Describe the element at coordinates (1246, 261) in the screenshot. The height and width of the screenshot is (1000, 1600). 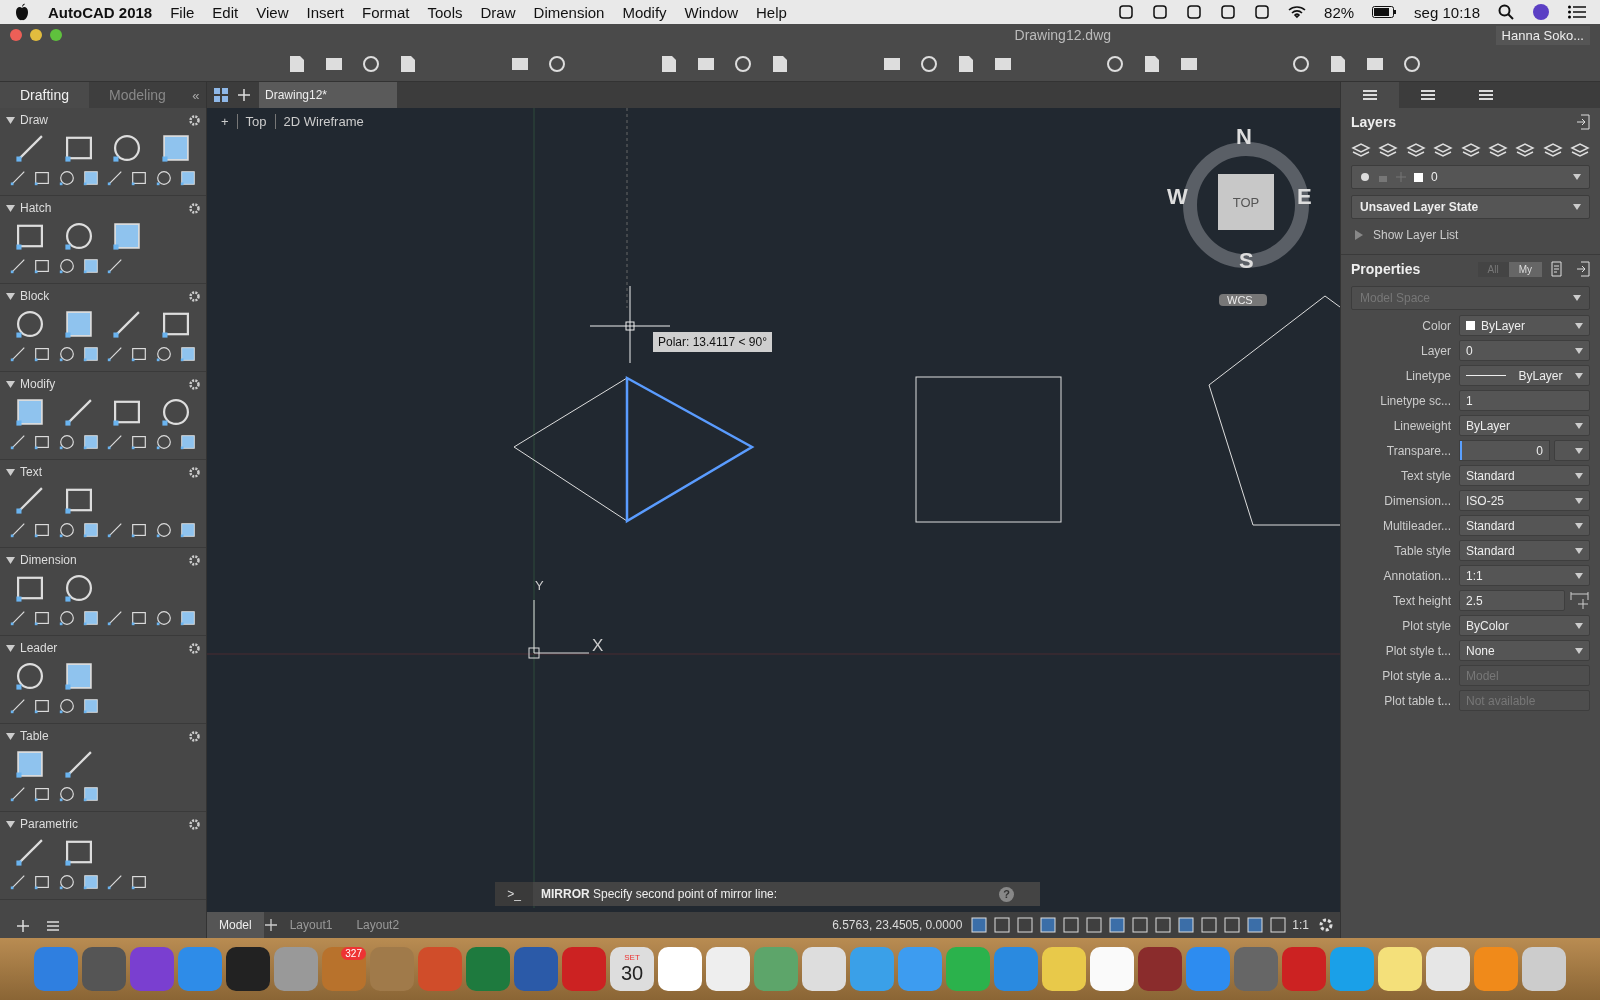
I see `compass-label: S` at that location.